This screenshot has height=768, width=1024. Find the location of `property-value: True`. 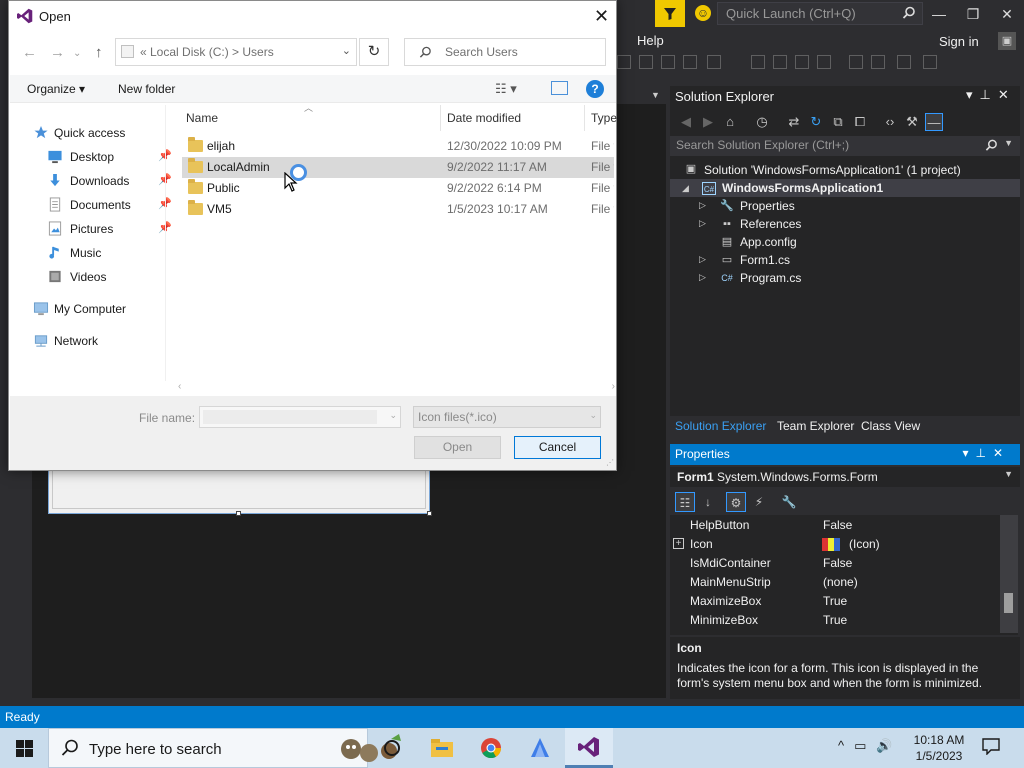

property-value: True is located at coordinates (835, 601).